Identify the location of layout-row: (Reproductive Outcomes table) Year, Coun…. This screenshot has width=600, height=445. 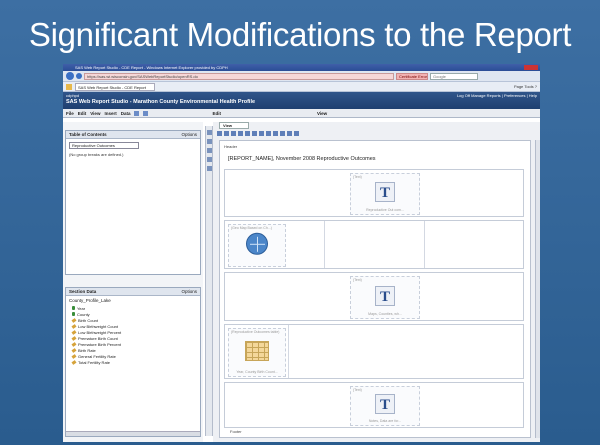
(374, 351).